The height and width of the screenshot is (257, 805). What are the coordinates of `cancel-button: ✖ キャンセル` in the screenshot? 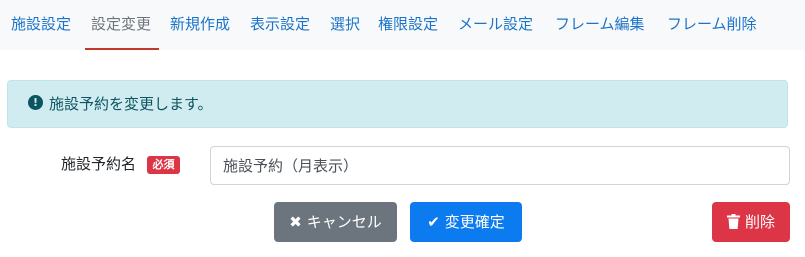 It's located at (335, 222).